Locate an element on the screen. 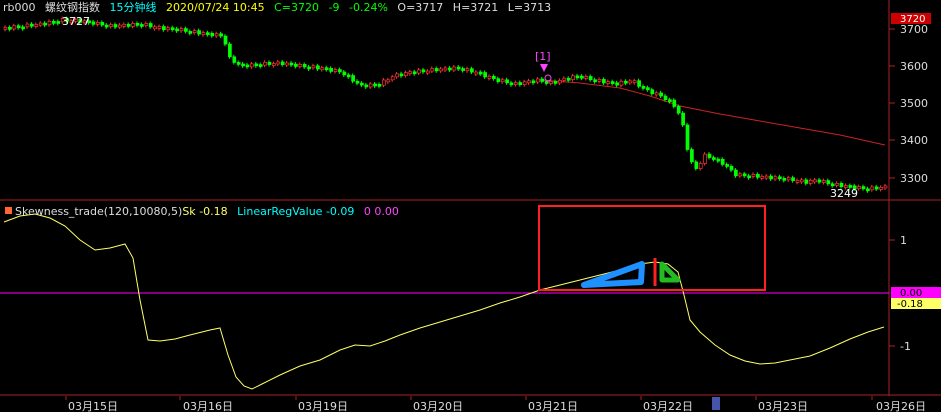 This screenshot has width=941, height=412. current-price-tag-label: 3720 is located at coordinates (912, 19).